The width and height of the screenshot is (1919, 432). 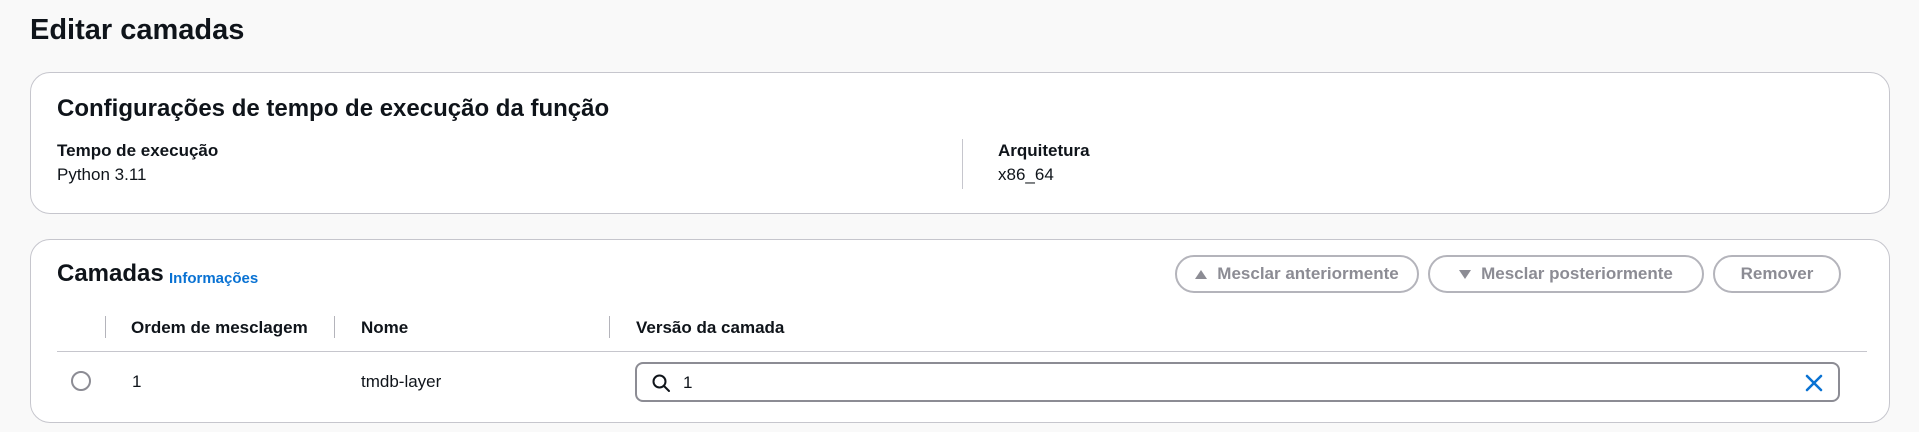 What do you see at coordinates (137, 30) in the screenshot?
I see `page-title: Editar camadas` at bounding box center [137, 30].